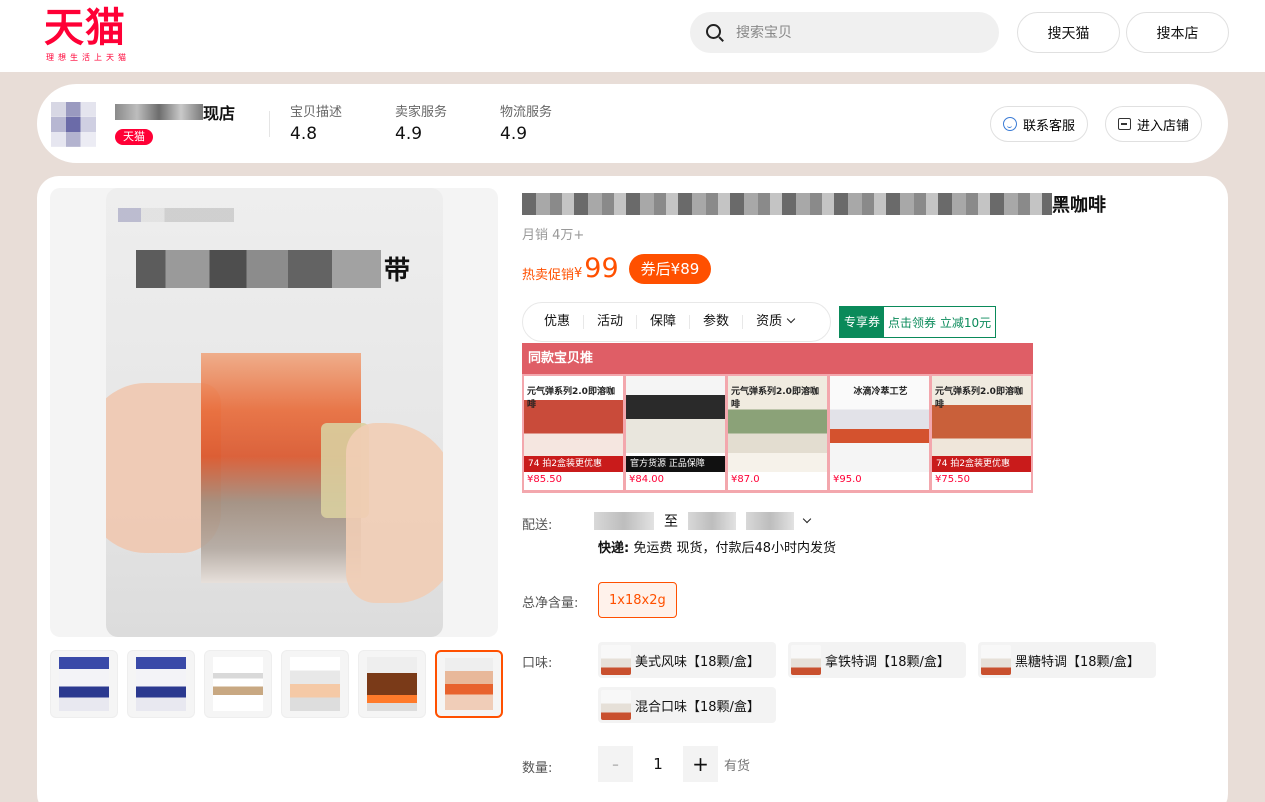 The width and height of the screenshot is (1265, 802). I want to click on shop-name-suffix: 现店, so click(219, 113).